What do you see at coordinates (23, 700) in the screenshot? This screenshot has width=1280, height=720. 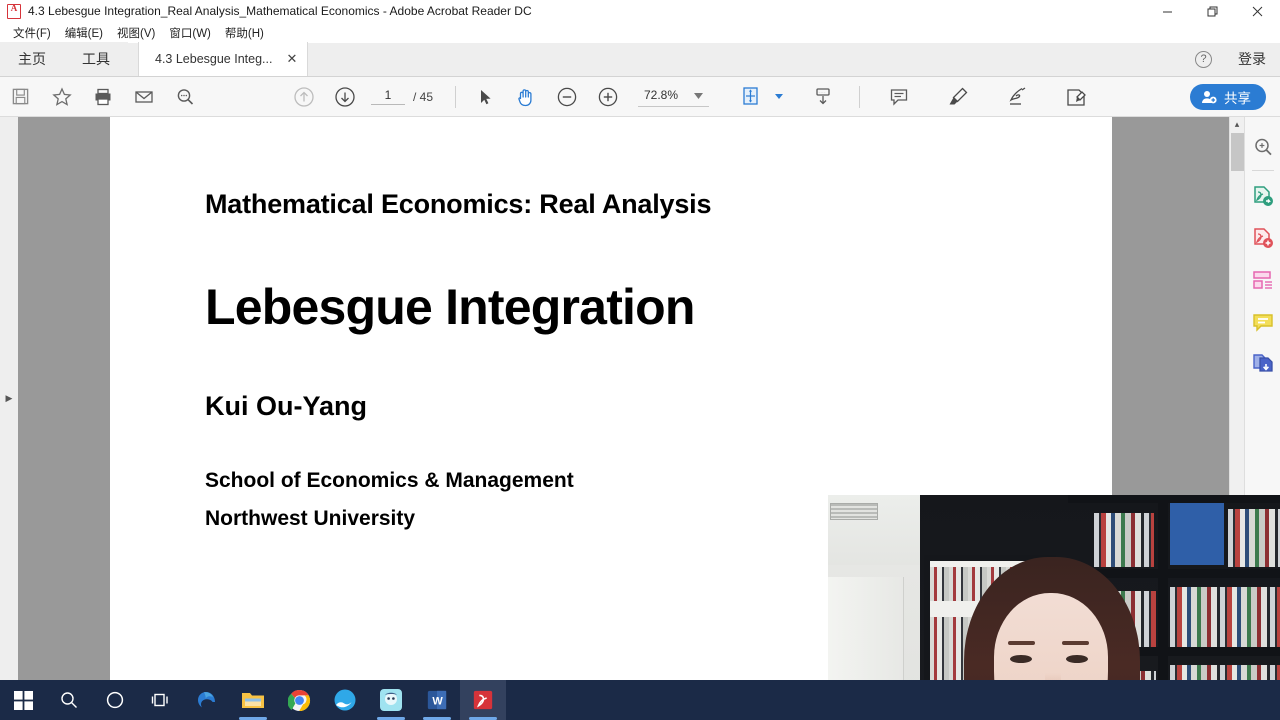 I see `start-icon` at bounding box center [23, 700].